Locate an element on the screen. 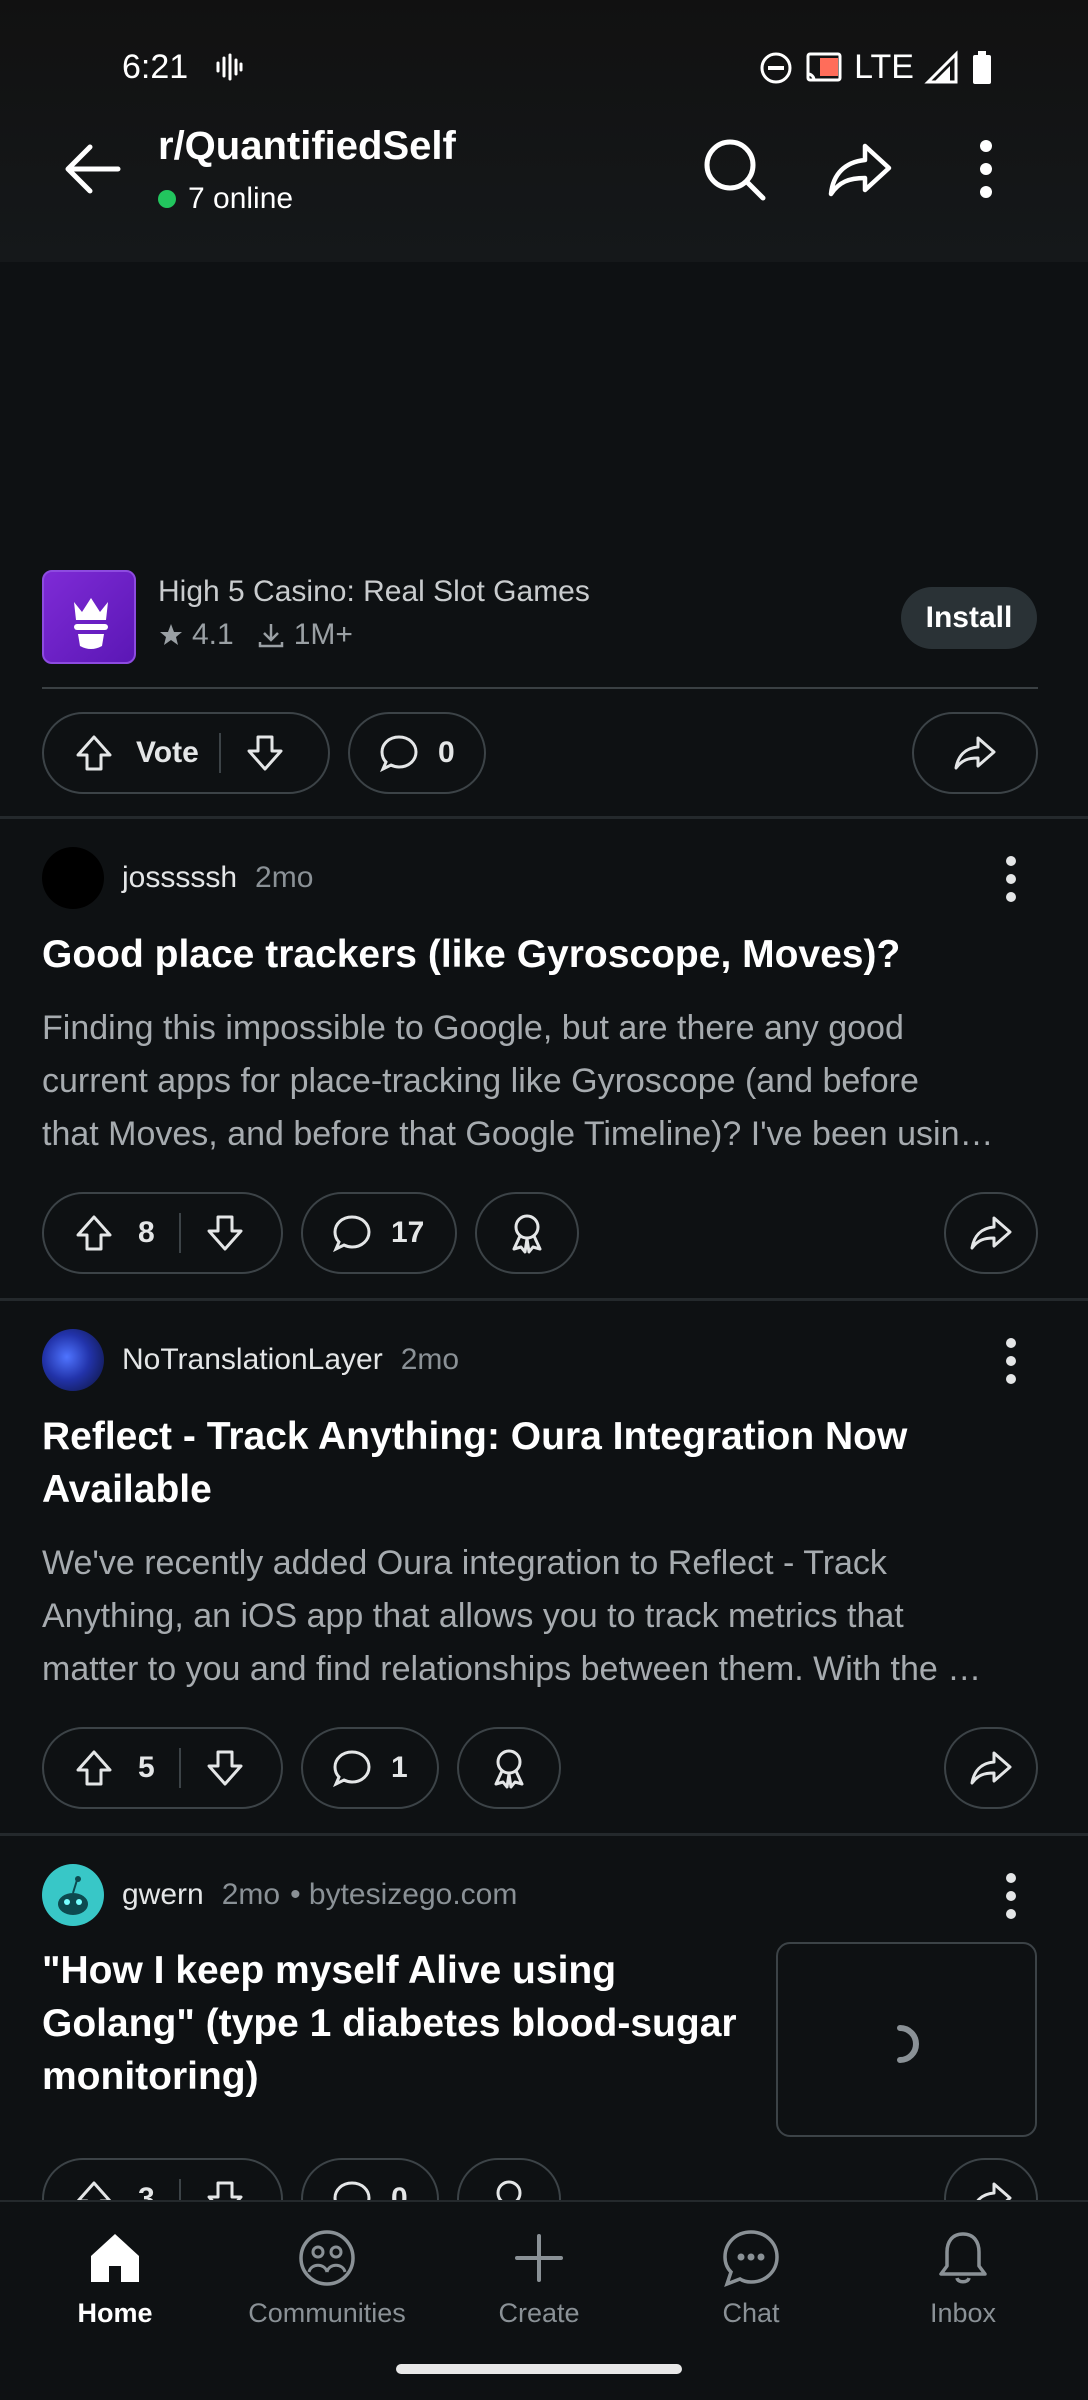  subreddit-title: r/QuantifiedSelf is located at coordinates (307, 146).